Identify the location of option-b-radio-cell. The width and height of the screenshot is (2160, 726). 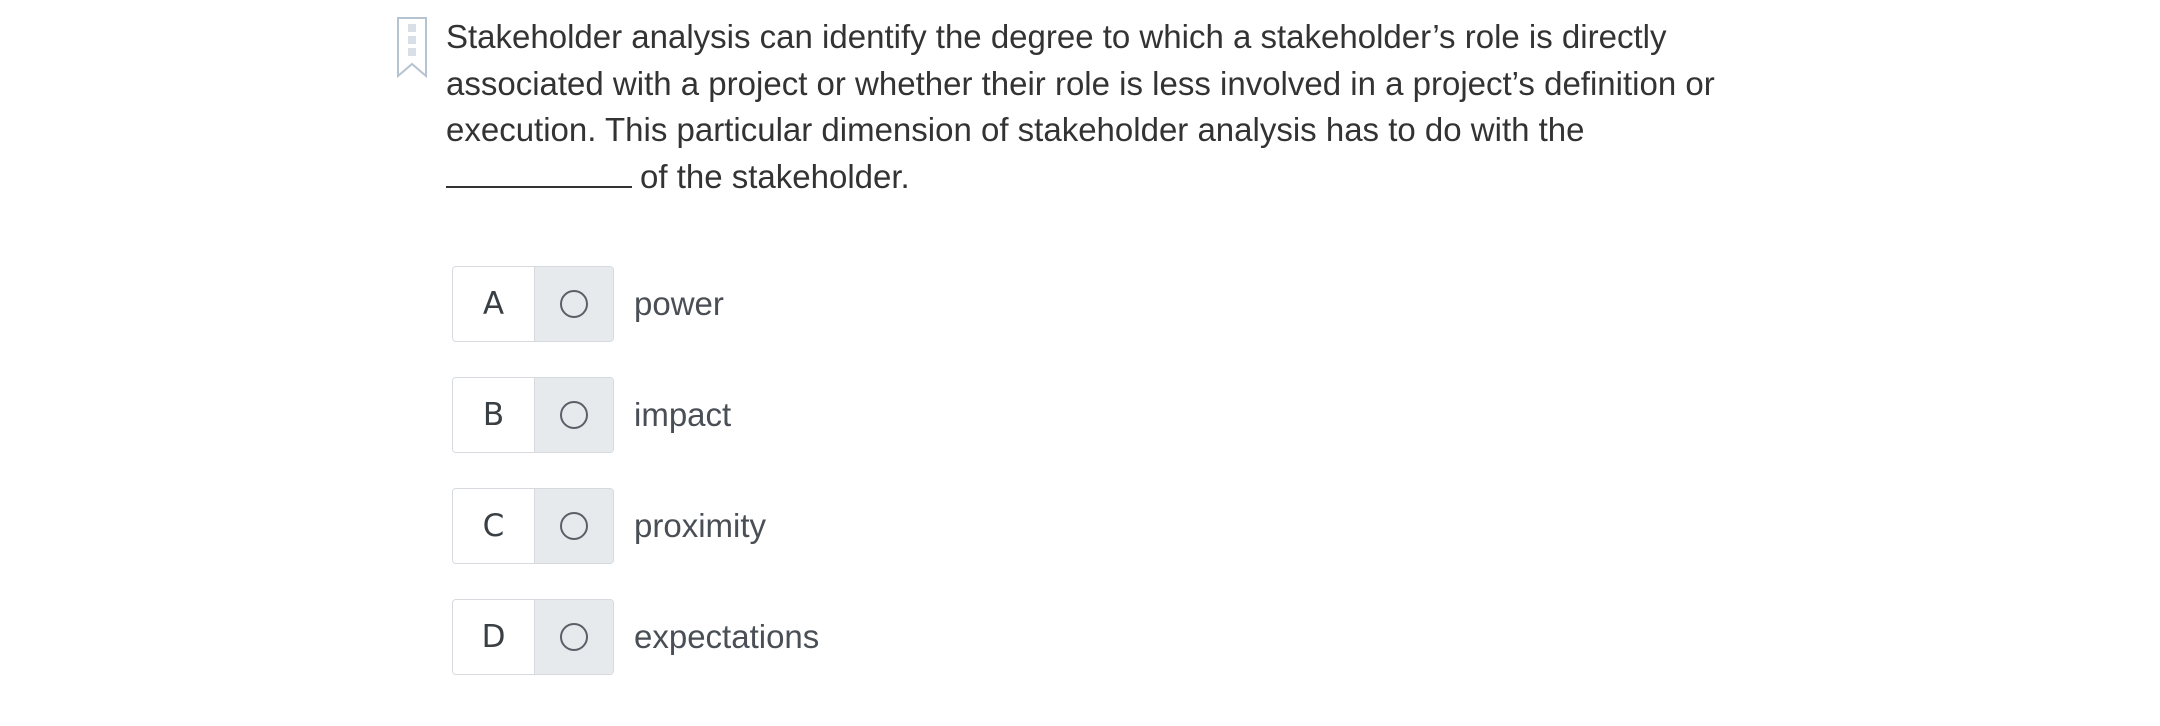
(574, 415).